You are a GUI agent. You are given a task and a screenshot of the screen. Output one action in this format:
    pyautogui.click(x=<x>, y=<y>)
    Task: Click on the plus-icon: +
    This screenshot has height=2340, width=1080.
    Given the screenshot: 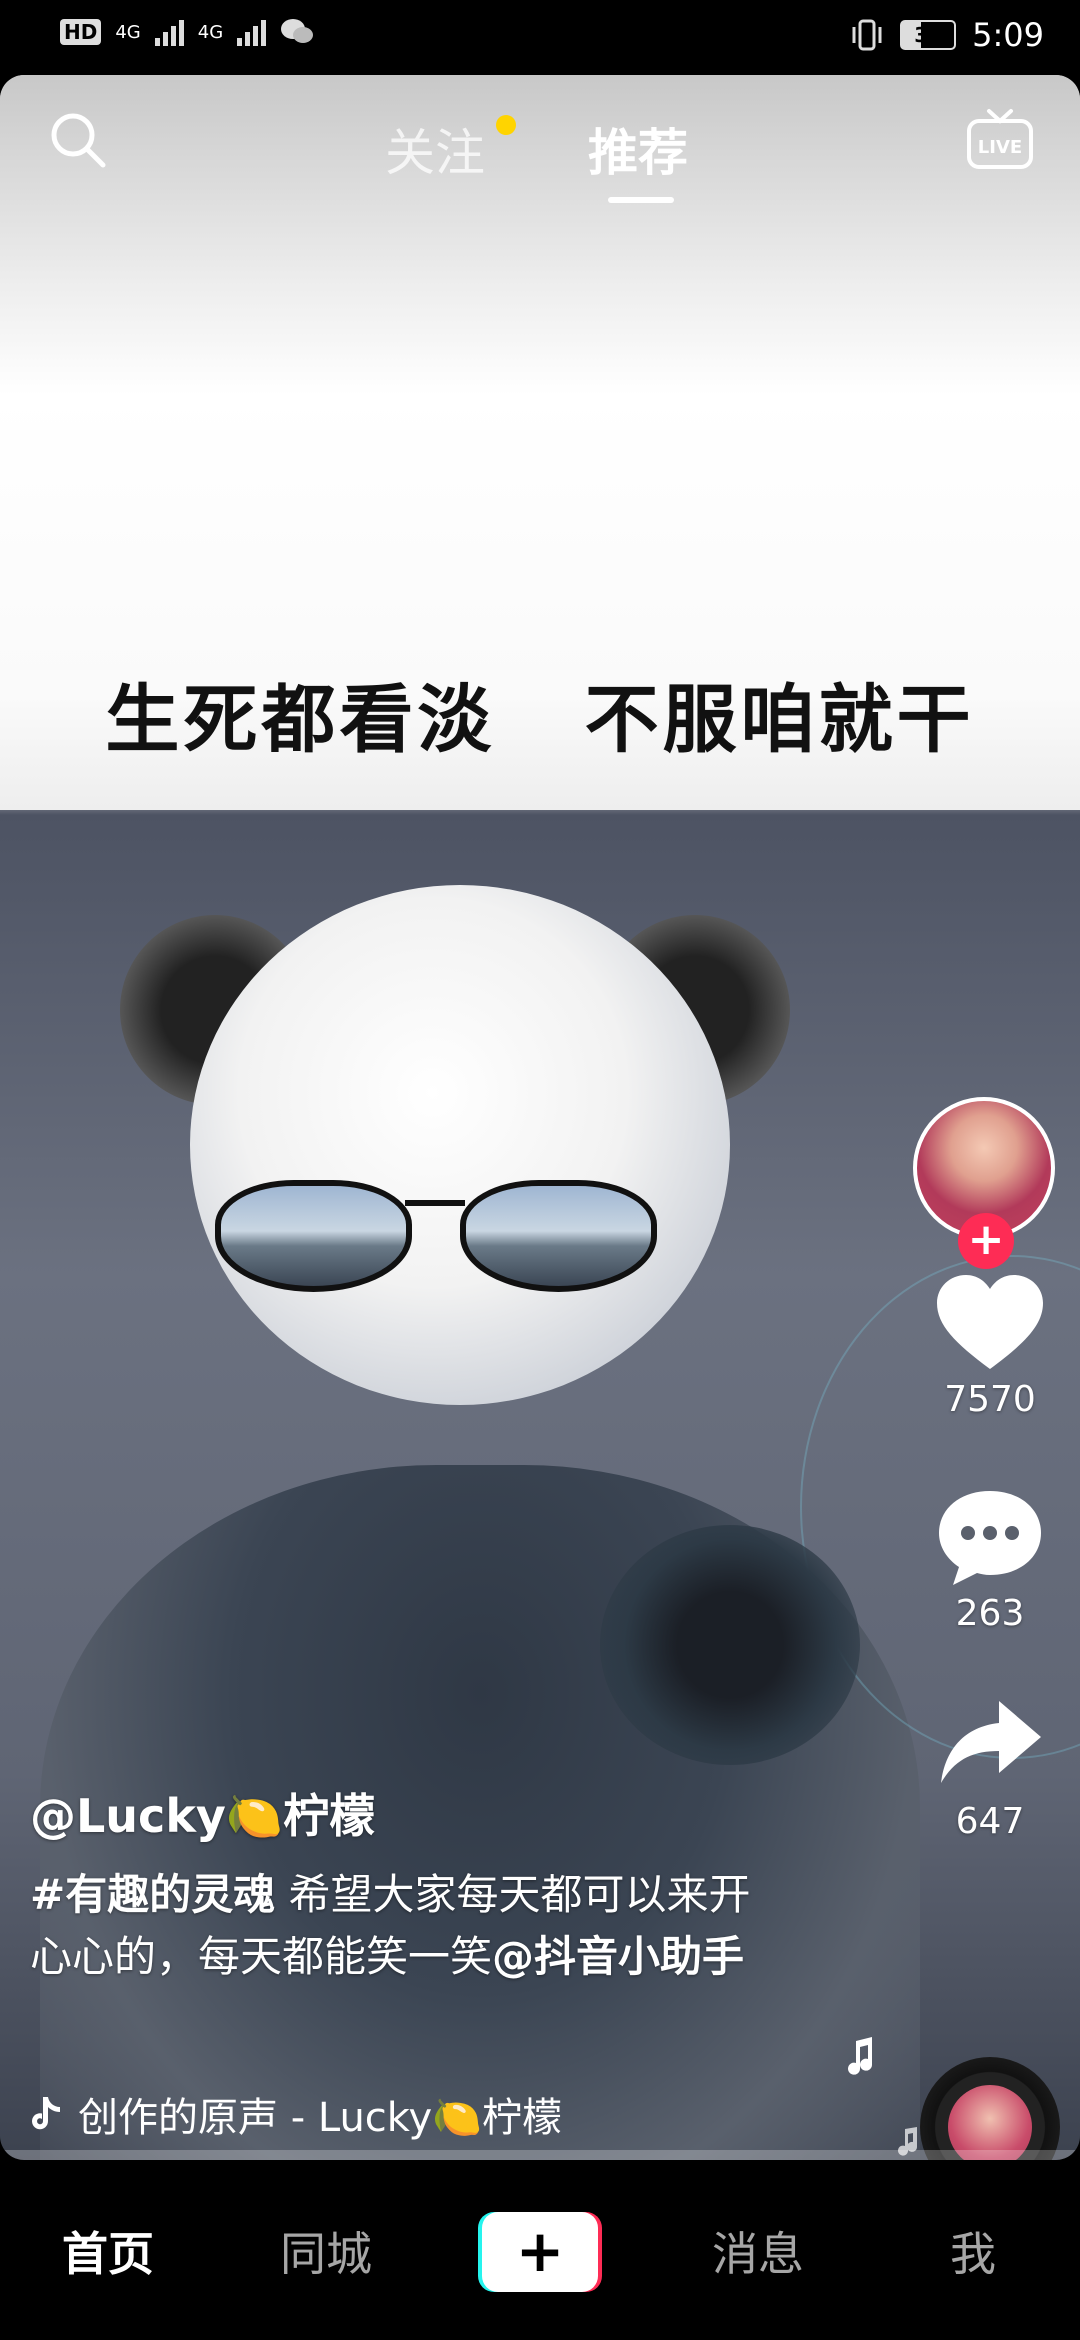 What is the action you would take?
    pyautogui.click(x=540, y=2252)
    